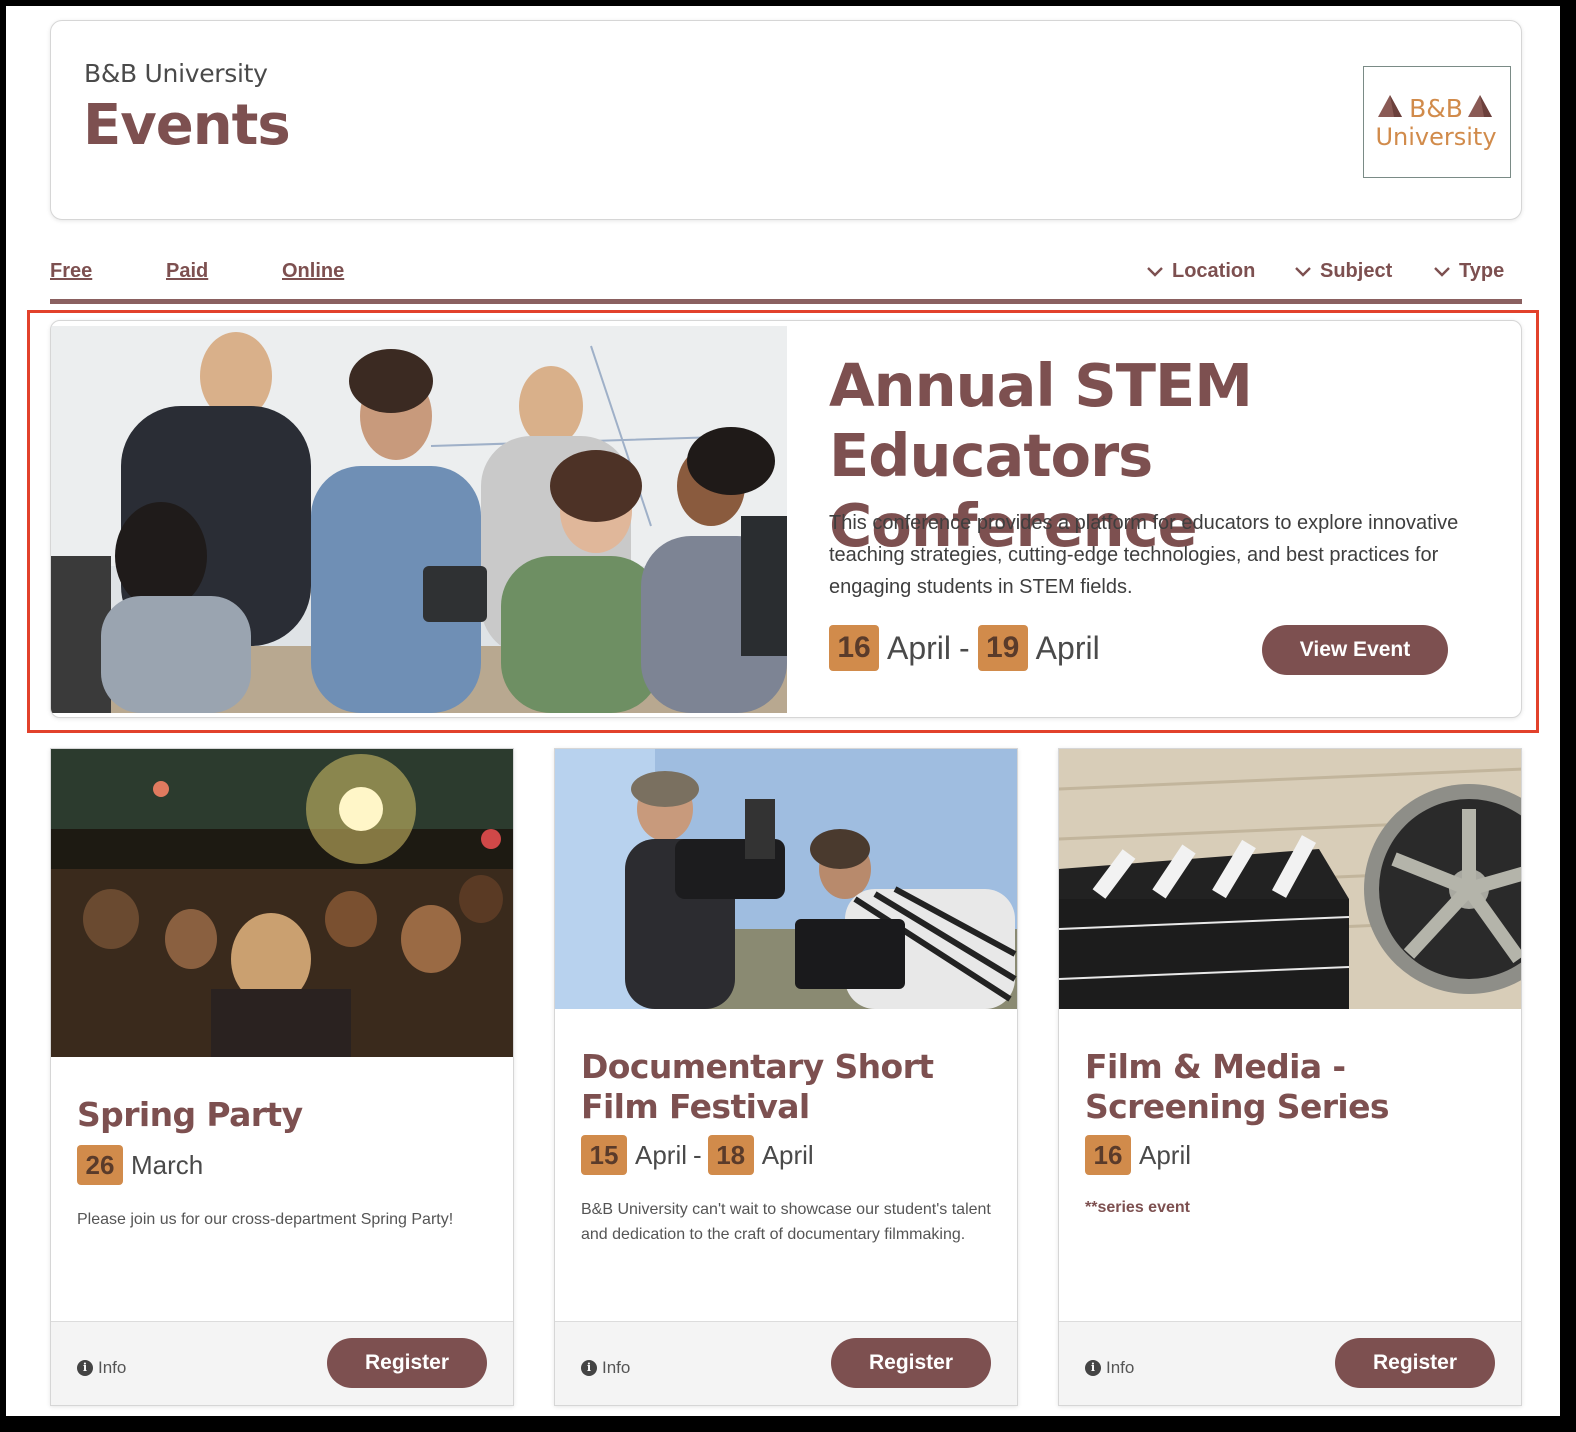 This screenshot has height=1432, width=1576. I want to click on university-logo: B&B University, so click(1437, 122).